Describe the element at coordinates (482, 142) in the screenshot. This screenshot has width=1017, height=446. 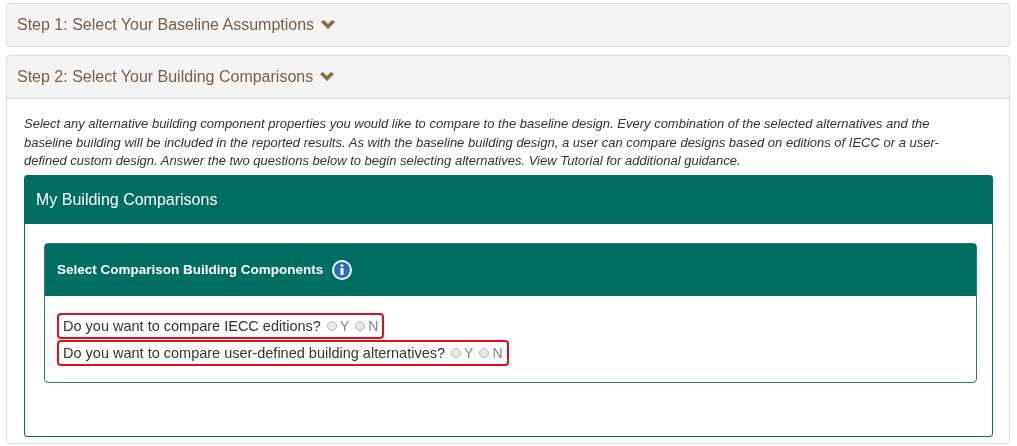
I see `intro-paragraph: Select any alternative building component properties you would like to compare to the baseline design. Every combination of the selected alternatives and the baseline building will be included in the reported results. As with the baseline building design, a user can compare designs based on editions of IECC or a user-defined custom design. Answer the two questions below to begin selecting alternatives. View Tutorial for additional guidance.` at that location.